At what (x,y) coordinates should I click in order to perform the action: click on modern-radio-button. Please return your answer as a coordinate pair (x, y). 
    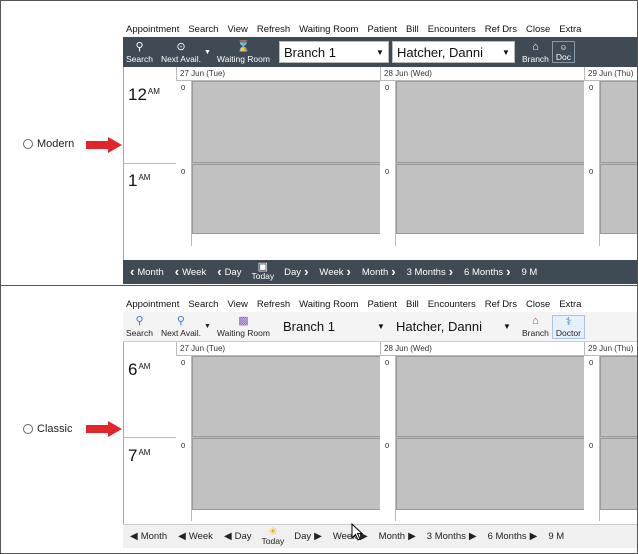
    Looking at the image, I should click on (28, 144).